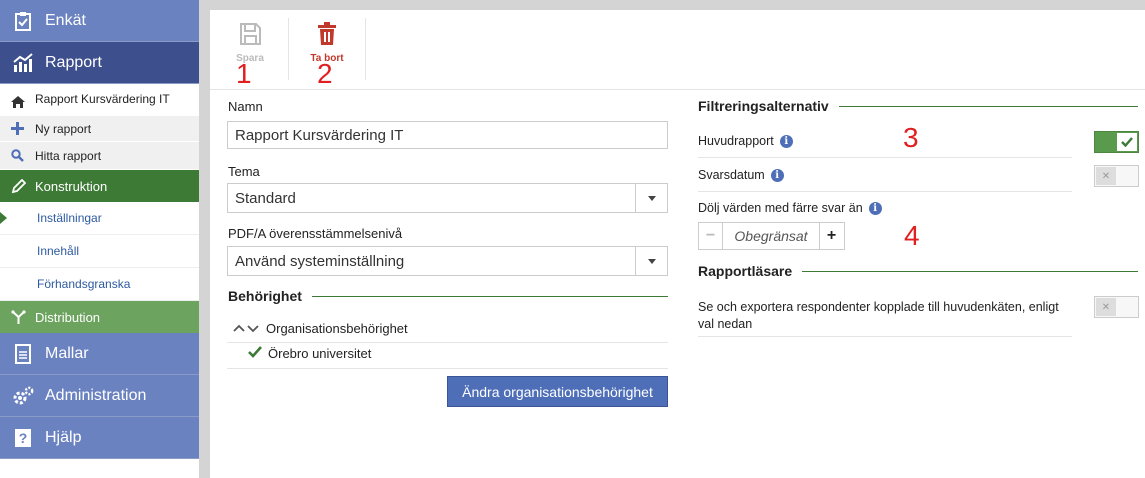  Describe the element at coordinates (99, 251) in the screenshot. I see `nav-innehall: Innehåll` at that location.